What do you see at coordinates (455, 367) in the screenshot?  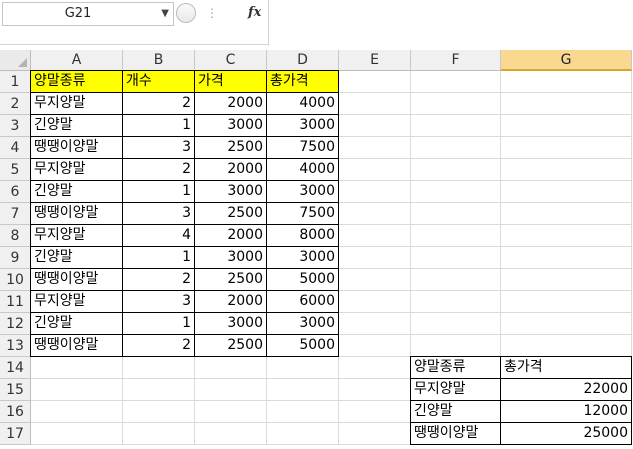 I see `cell-f14: 양말종류` at bounding box center [455, 367].